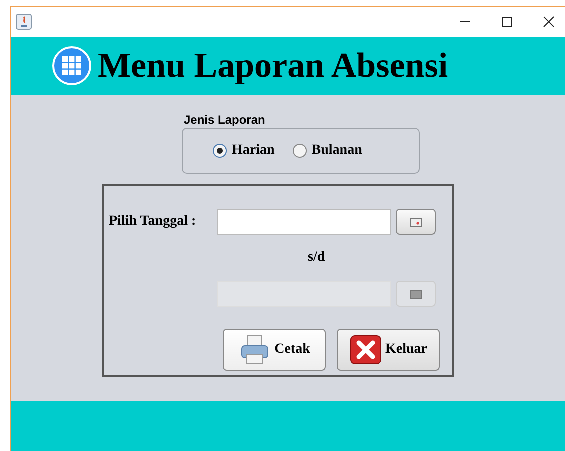 Image resolution: width=565 pixels, height=451 pixels. What do you see at coordinates (72, 66) in the screenshot?
I see `grid-menu-icon` at bounding box center [72, 66].